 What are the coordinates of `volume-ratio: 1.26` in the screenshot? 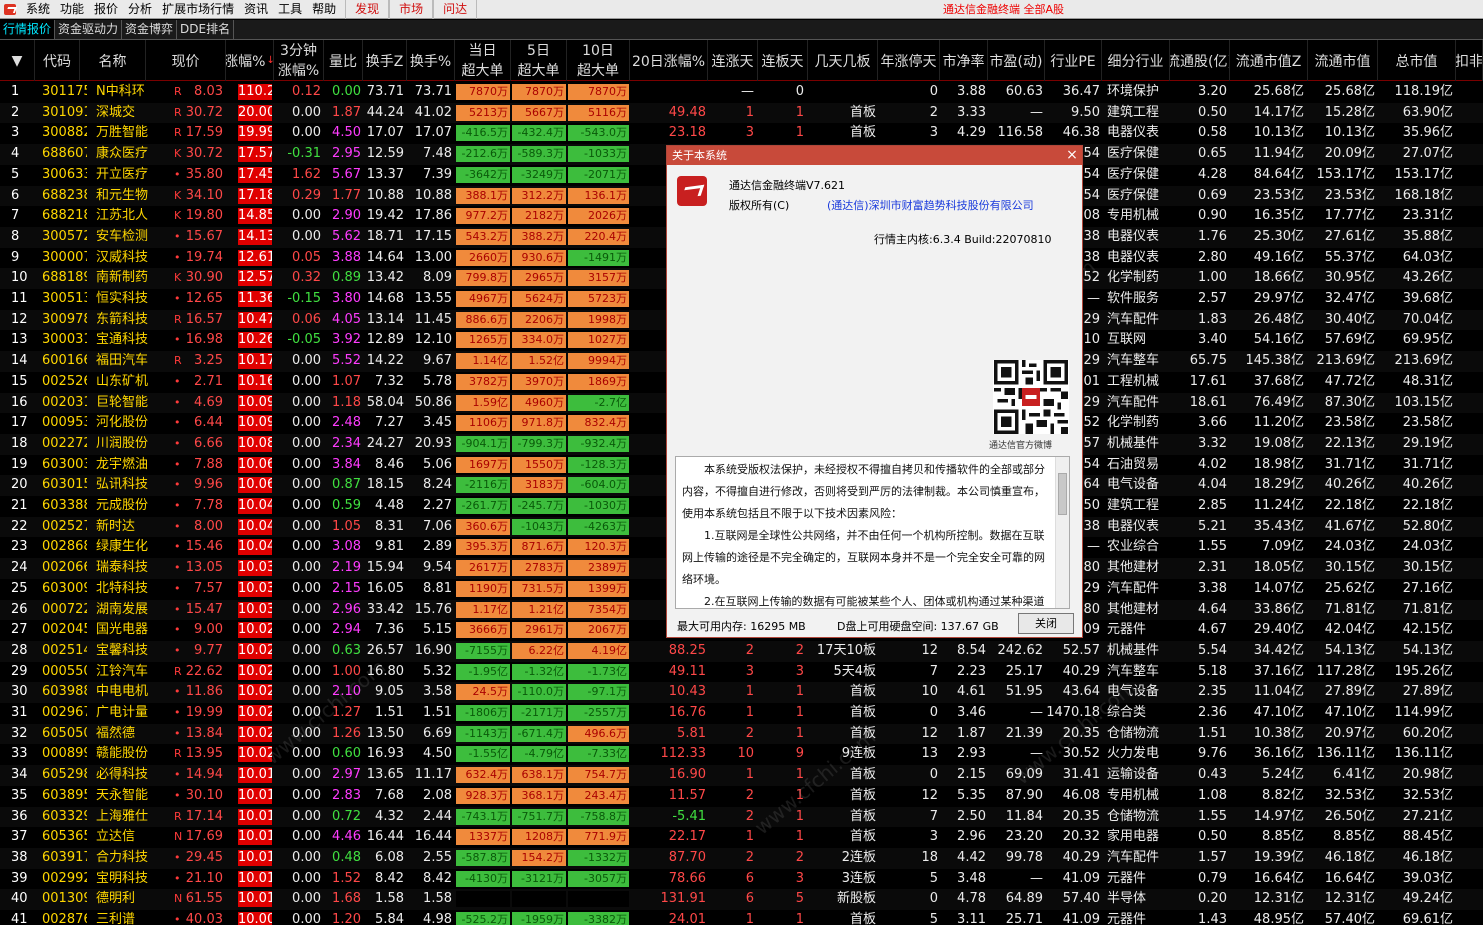 It's located at (346, 733).